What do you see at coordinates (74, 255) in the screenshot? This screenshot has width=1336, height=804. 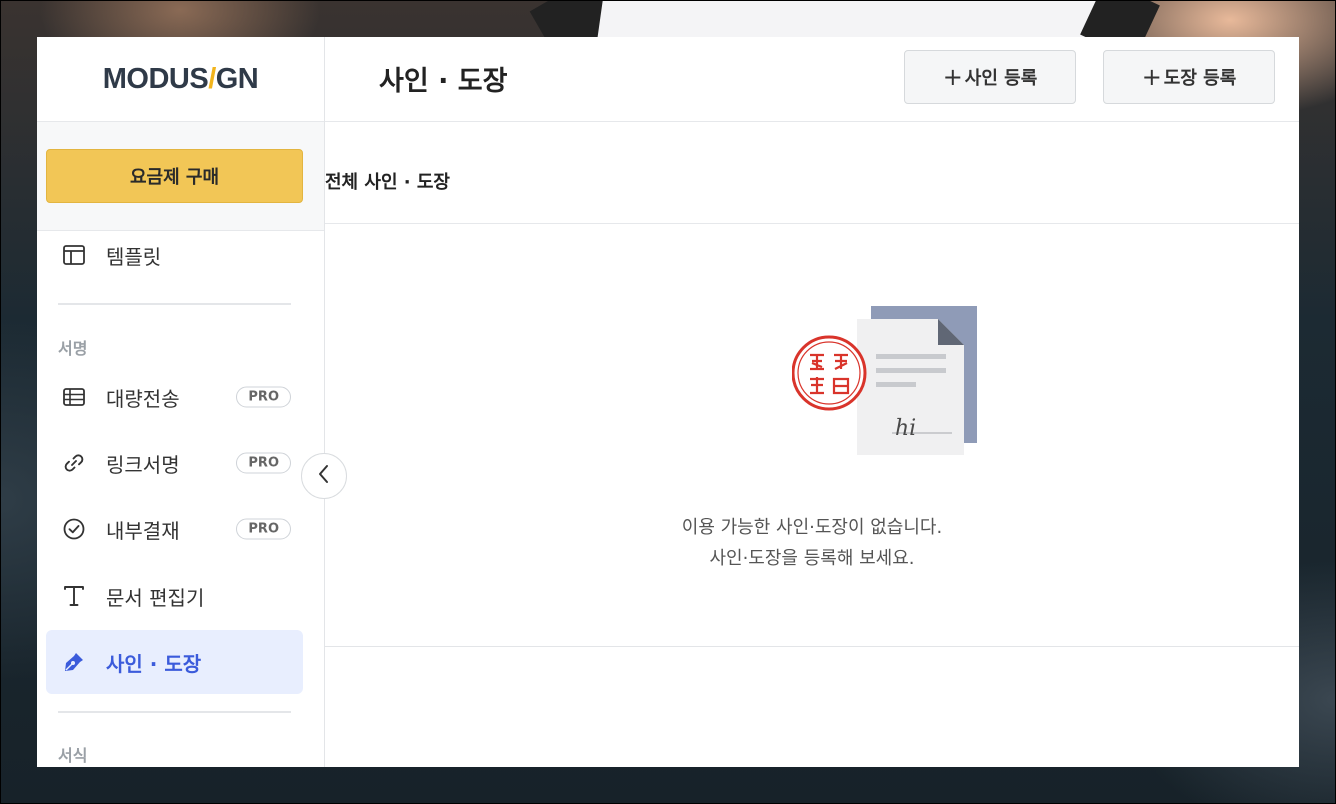 I see `template-icon` at bounding box center [74, 255].